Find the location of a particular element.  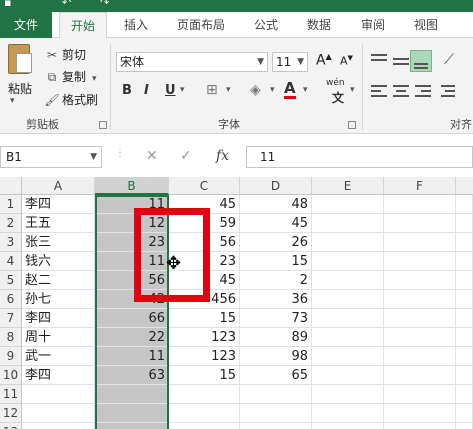

cell-name: 张三 is located at coordinates (58, 242).